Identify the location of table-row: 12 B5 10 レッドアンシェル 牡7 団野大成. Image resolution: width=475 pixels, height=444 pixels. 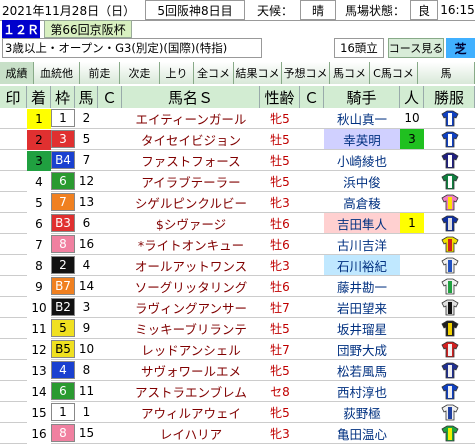
(237, 349).